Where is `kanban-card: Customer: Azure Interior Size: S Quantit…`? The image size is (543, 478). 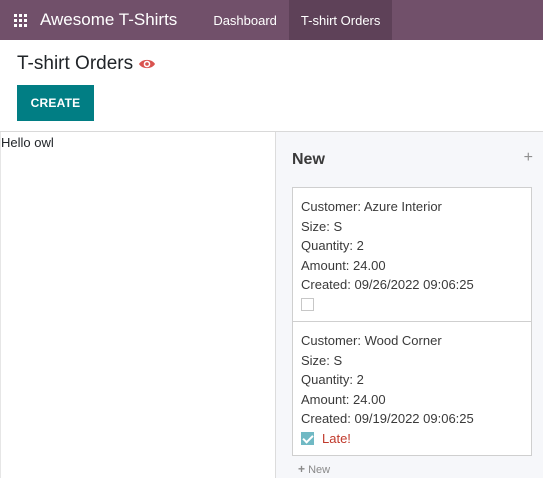
kanban-card: Customer: Azure Interior Size: S Quantit… is located at coordinates (412, 254).